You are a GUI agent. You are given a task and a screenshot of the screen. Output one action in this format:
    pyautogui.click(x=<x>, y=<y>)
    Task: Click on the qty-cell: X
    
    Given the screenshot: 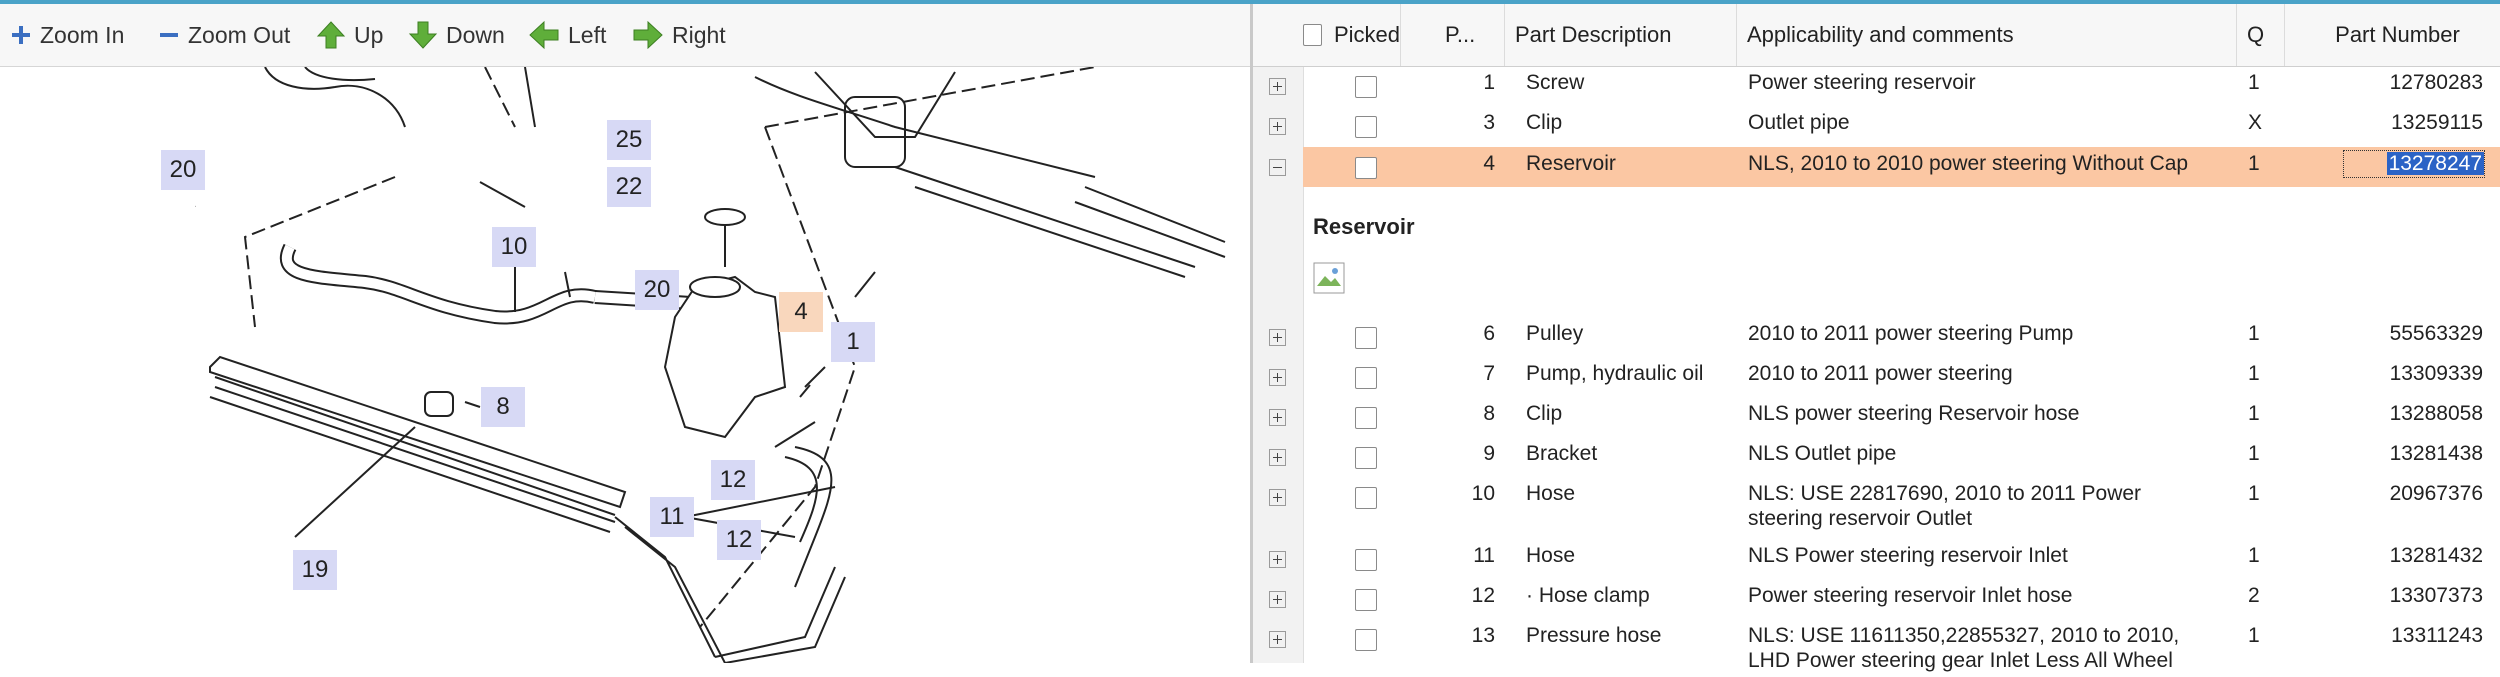 What is the action you would take?
    pyautogui.click(x=2255, y=122)
    